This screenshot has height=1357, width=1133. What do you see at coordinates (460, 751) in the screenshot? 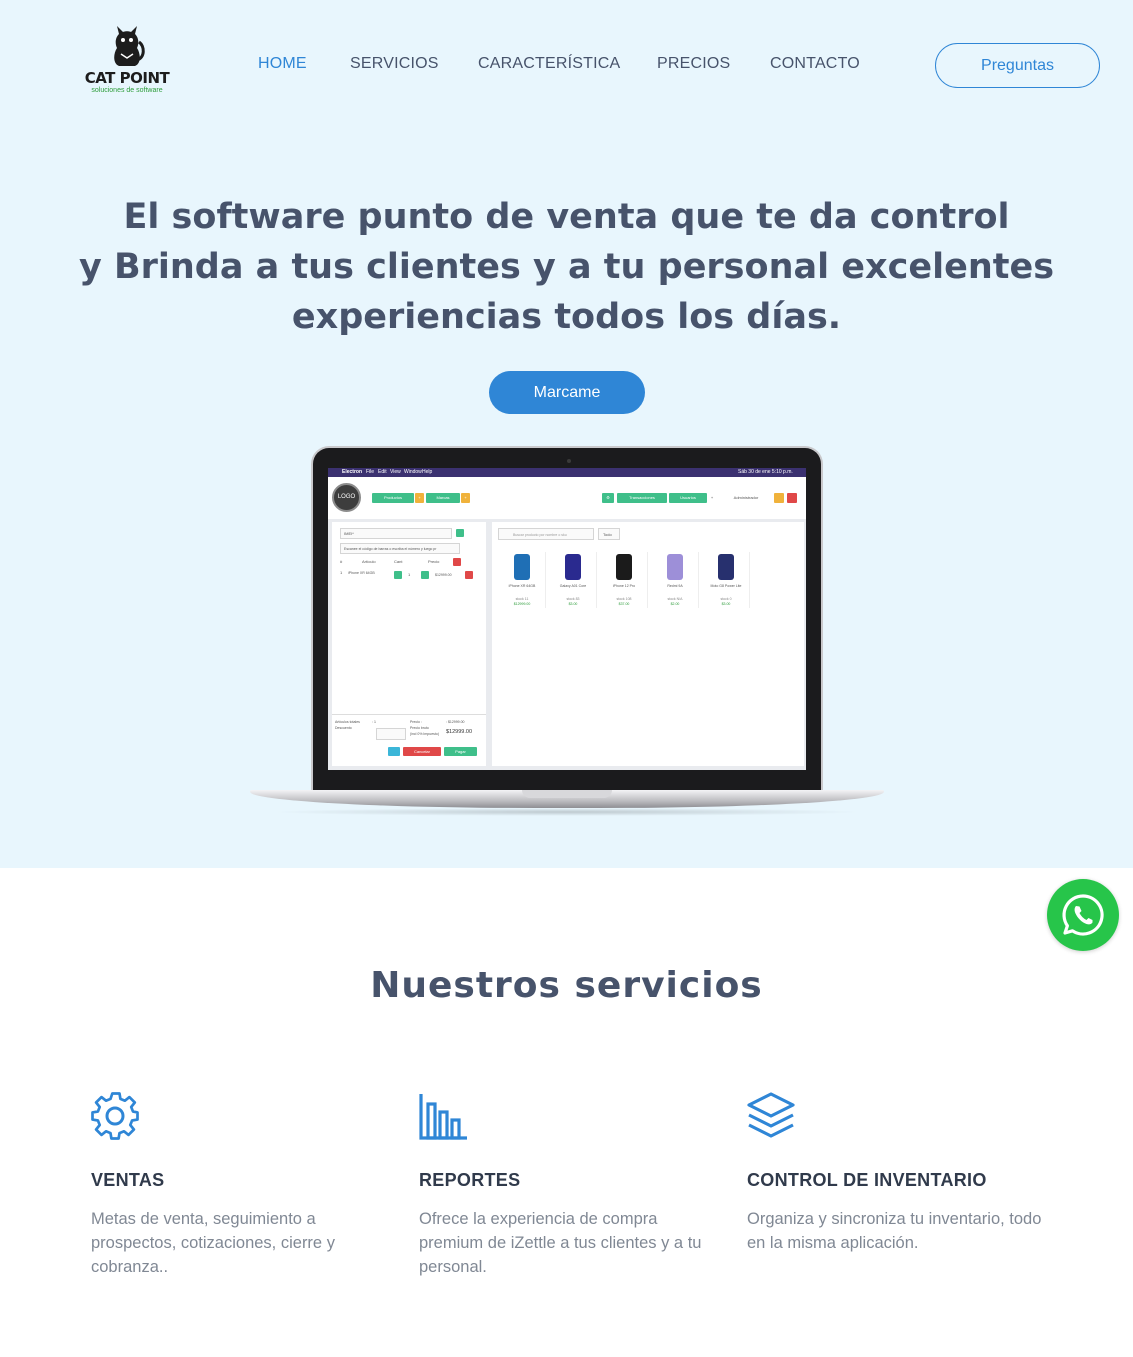
I see `pagar-button: Pagar` at bounding box center [460, 751].